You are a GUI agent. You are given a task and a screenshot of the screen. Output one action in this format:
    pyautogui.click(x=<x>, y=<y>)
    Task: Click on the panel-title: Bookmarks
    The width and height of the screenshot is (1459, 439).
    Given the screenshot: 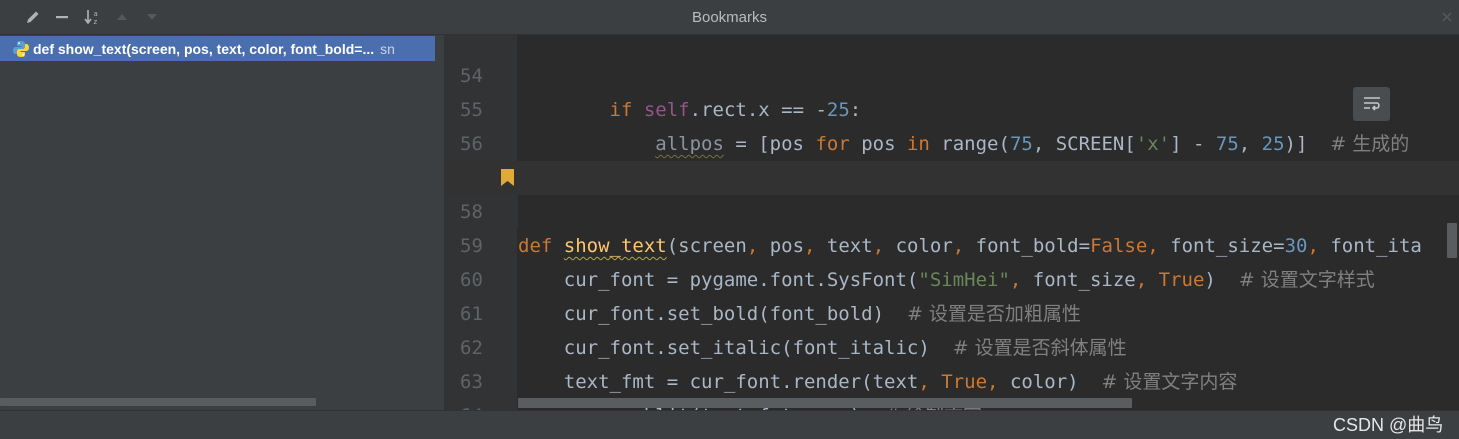 What is the action you would take?
    pyautogui.click(x=729, y=17)
    